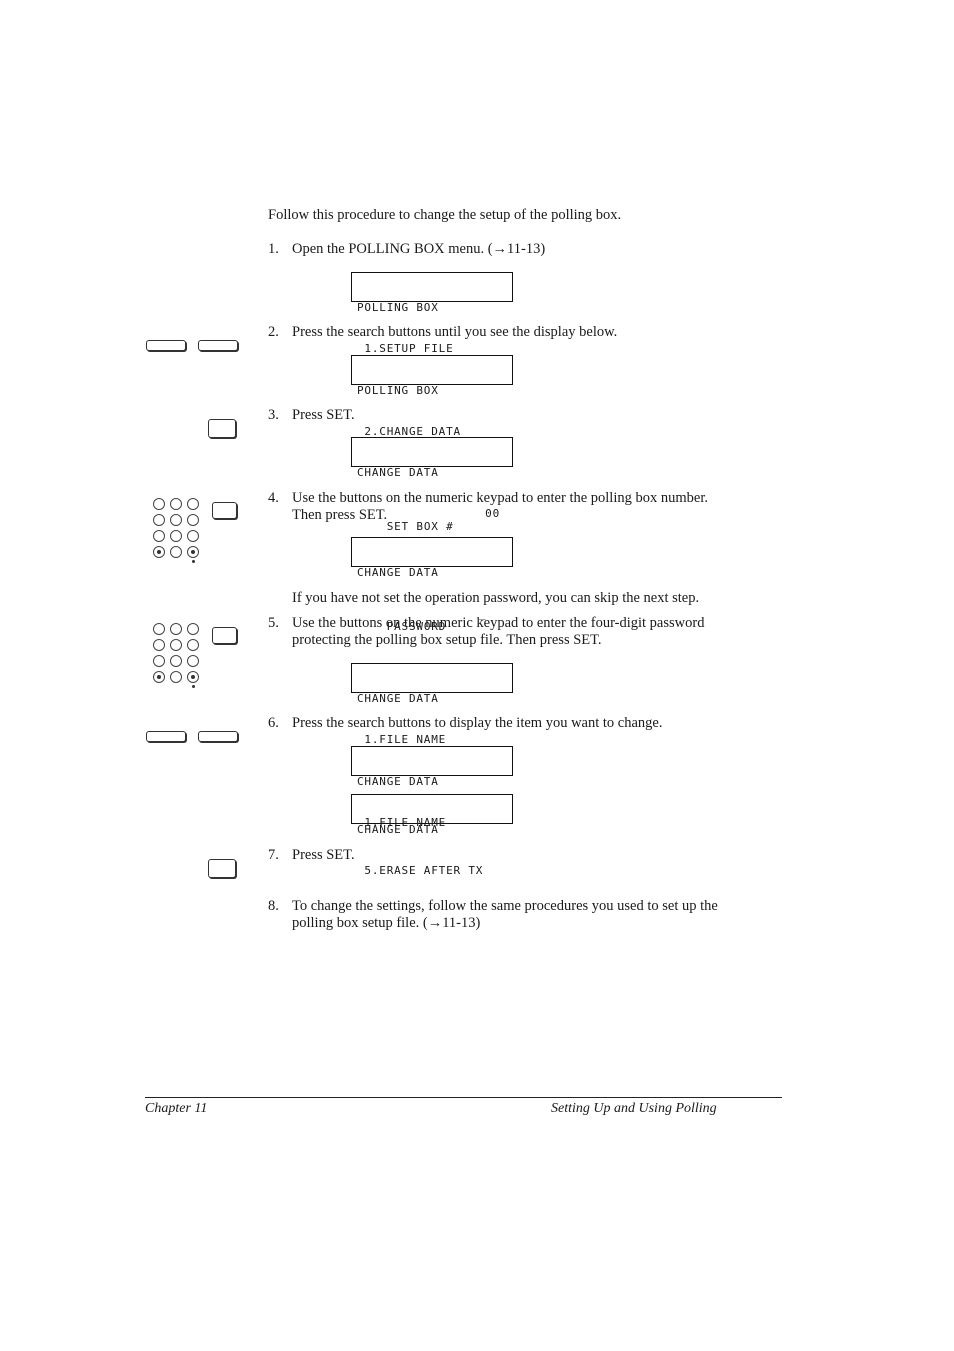 The height and width of the screenshot is (1351, 954). I want to click on step-2-number: 2., so click(273, 332).